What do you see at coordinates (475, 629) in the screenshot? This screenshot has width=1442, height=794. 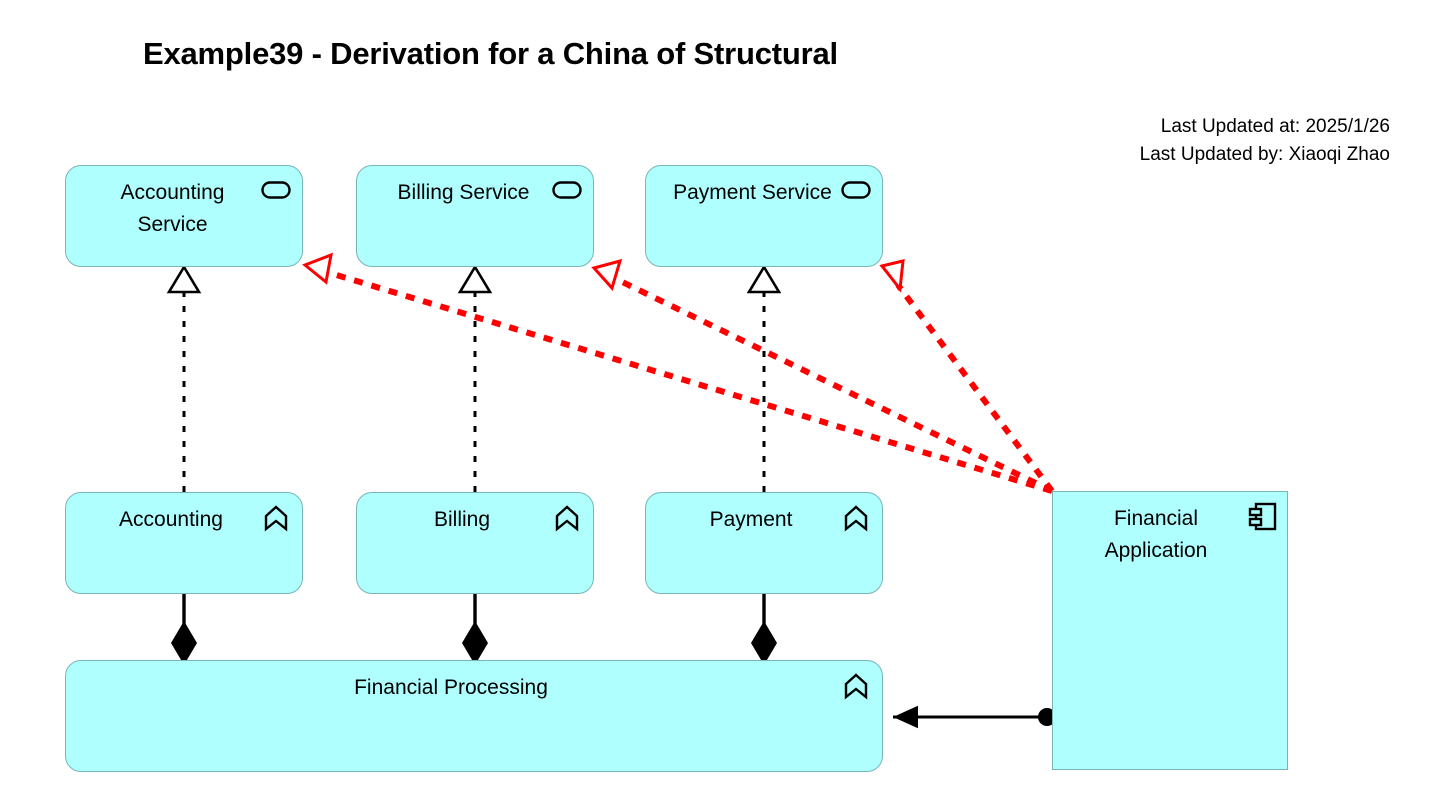 I see `rel-composition-billing` at bounding box center [475, 629].